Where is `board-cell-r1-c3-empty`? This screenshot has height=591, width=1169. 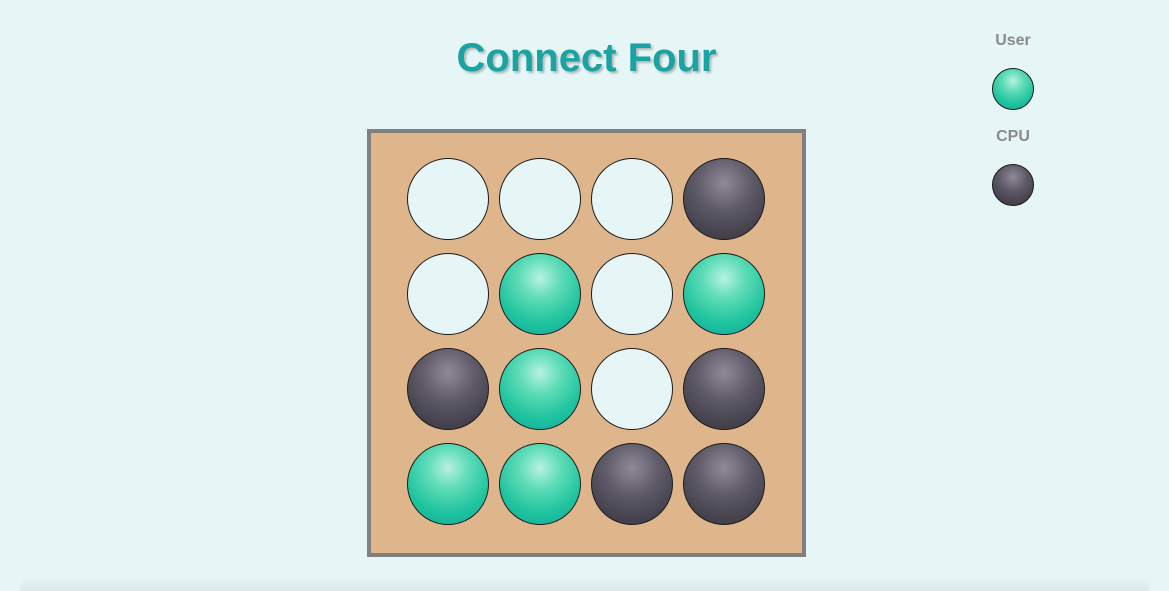 board-cell-r1-c3-empty is located at coordinates (632, 199).